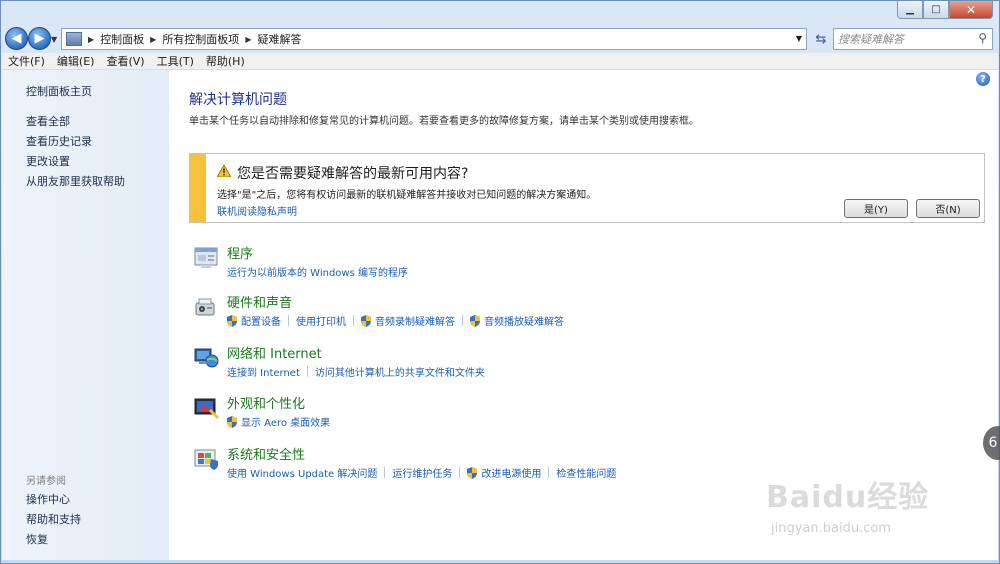  Describe the element at coordinates (76, 61) in the screenshot. I see `menu-edit: 编辑(E)` at that location.